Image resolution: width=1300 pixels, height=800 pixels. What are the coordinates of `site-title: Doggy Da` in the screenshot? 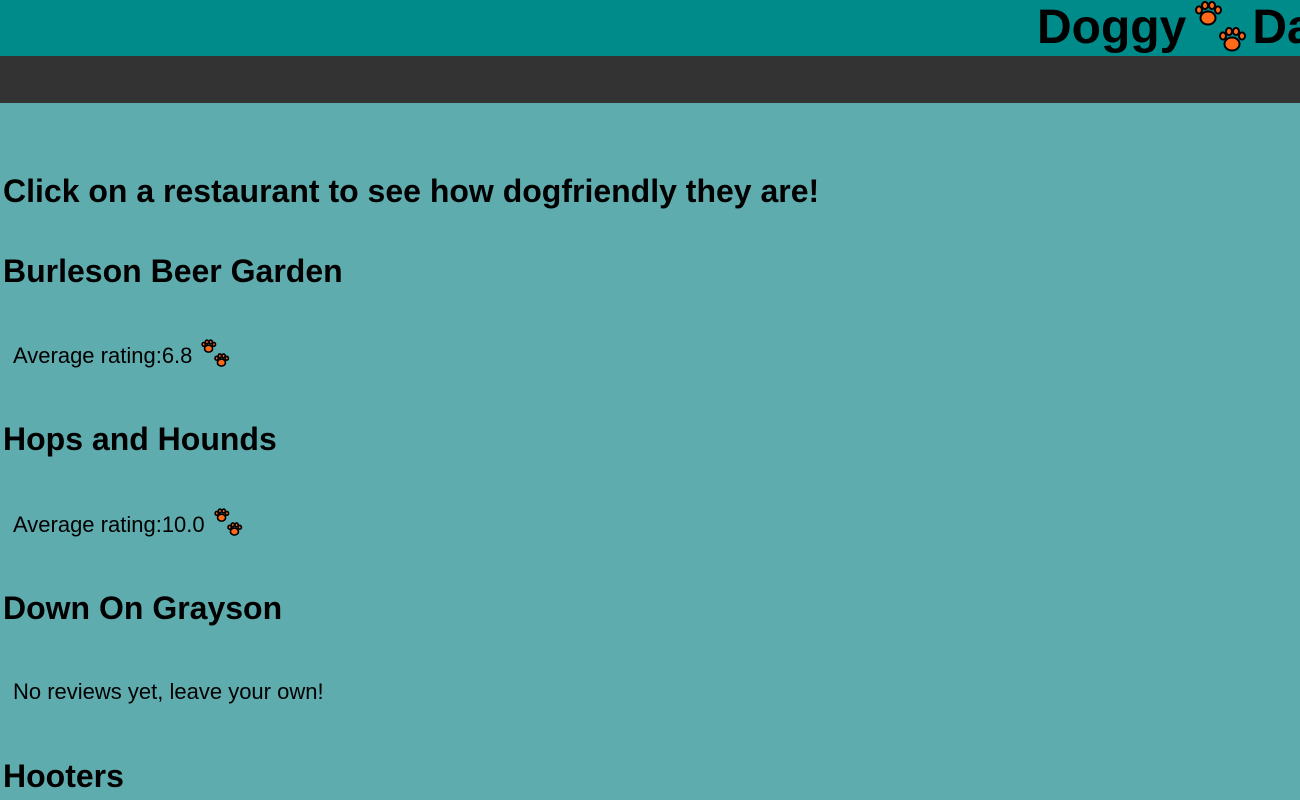 It's located at (1168, 28).